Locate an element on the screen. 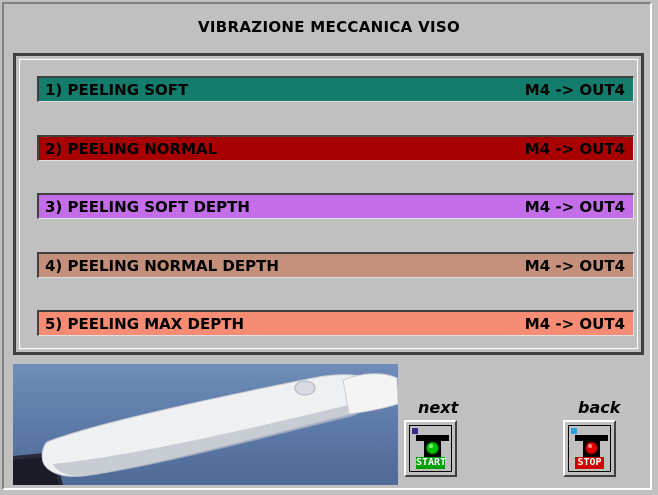 Image resolution: width=658 pixels, height=495 pixels. option-peeling-normal-depth: 4) PEELING NORMAL DEPTH M4 -> OUT4 is located at coordinates (335, 265).